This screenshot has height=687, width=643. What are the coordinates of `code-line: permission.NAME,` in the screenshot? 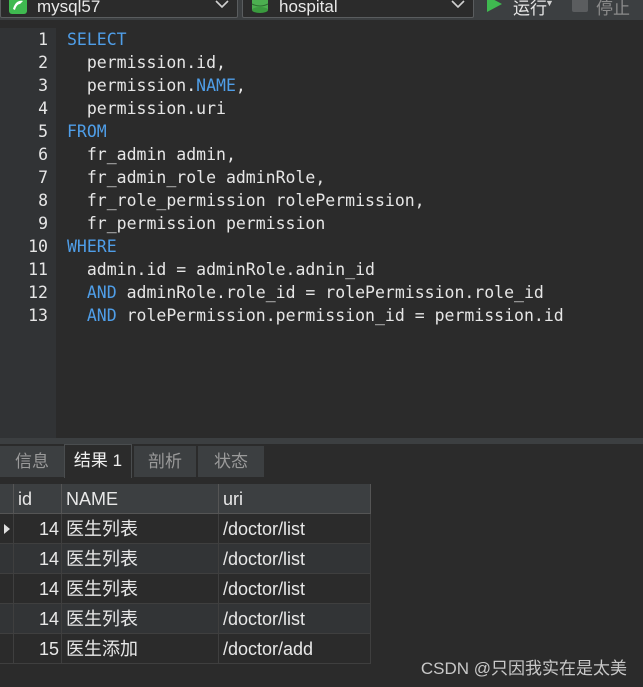 It's located at (156, 85).